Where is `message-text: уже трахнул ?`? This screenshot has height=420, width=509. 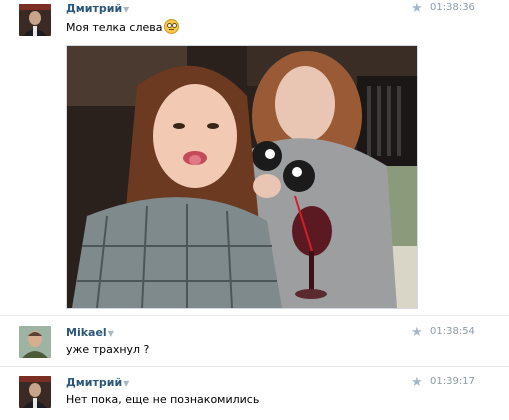 message-text: уже трахнул ? is located at coordinates (107, 349).